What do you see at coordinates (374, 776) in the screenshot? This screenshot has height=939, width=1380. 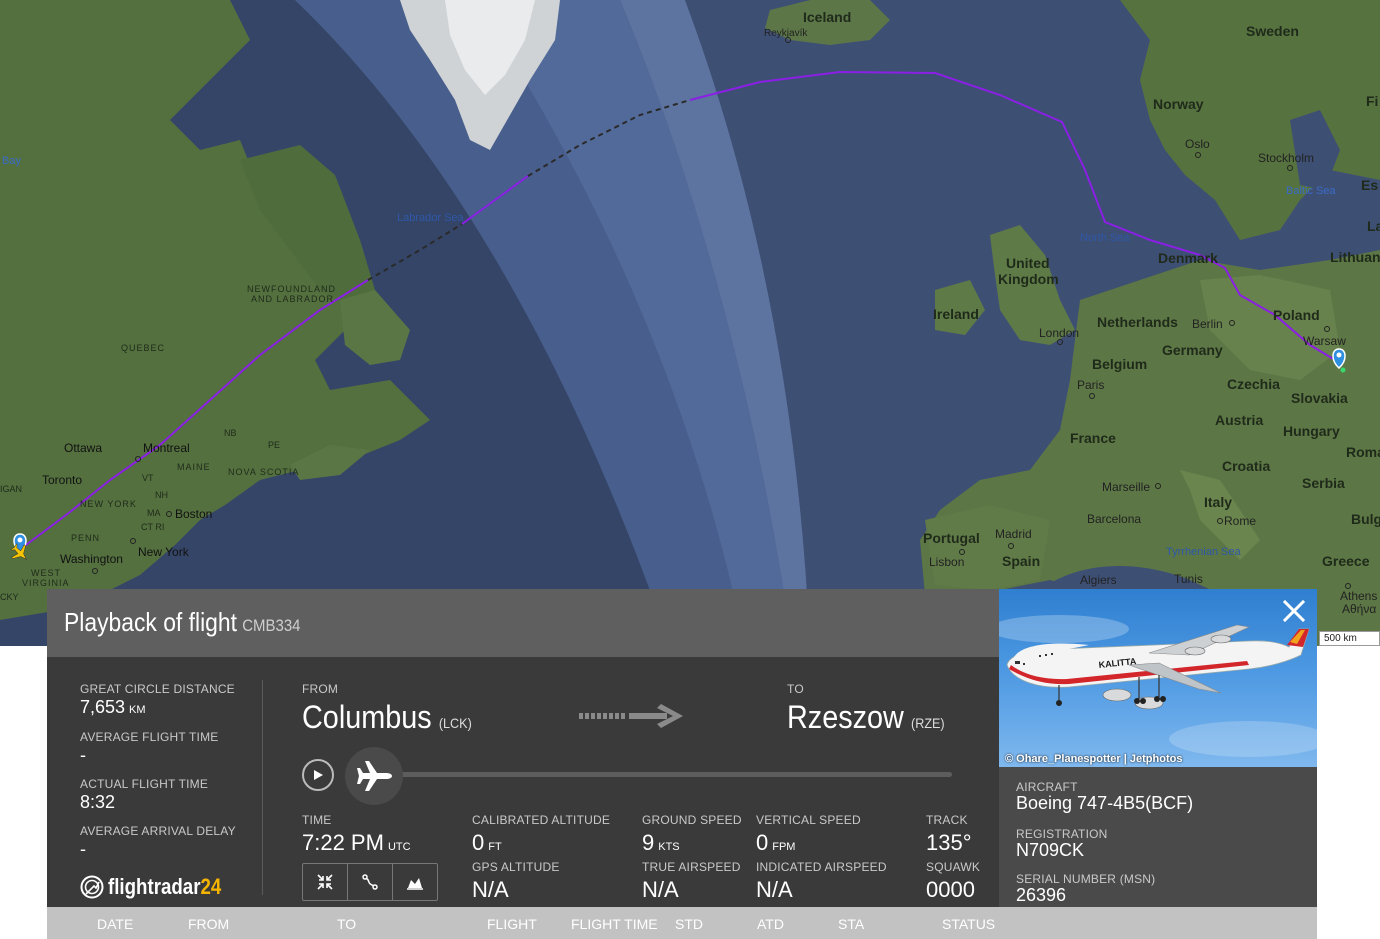 I see `timeline-handle` at bounding box center [374, 776].